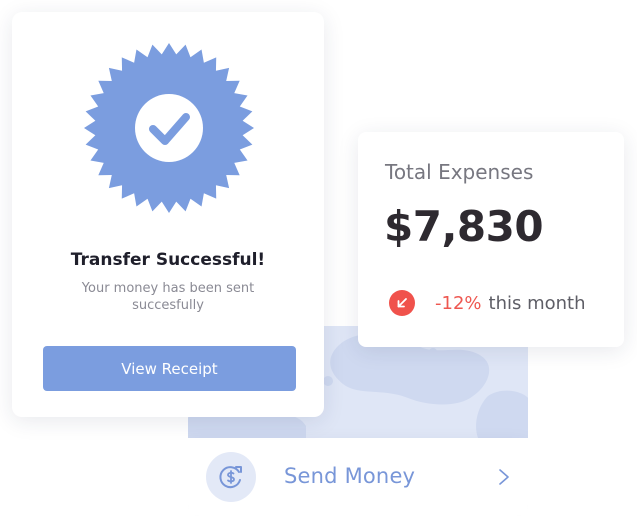 The height and width of the screenshot is (527, 637). What do you see at coordinates (231, 477) in the screenshot?
I see `dollar-transfer-icon` at bounding box center [231, 477].